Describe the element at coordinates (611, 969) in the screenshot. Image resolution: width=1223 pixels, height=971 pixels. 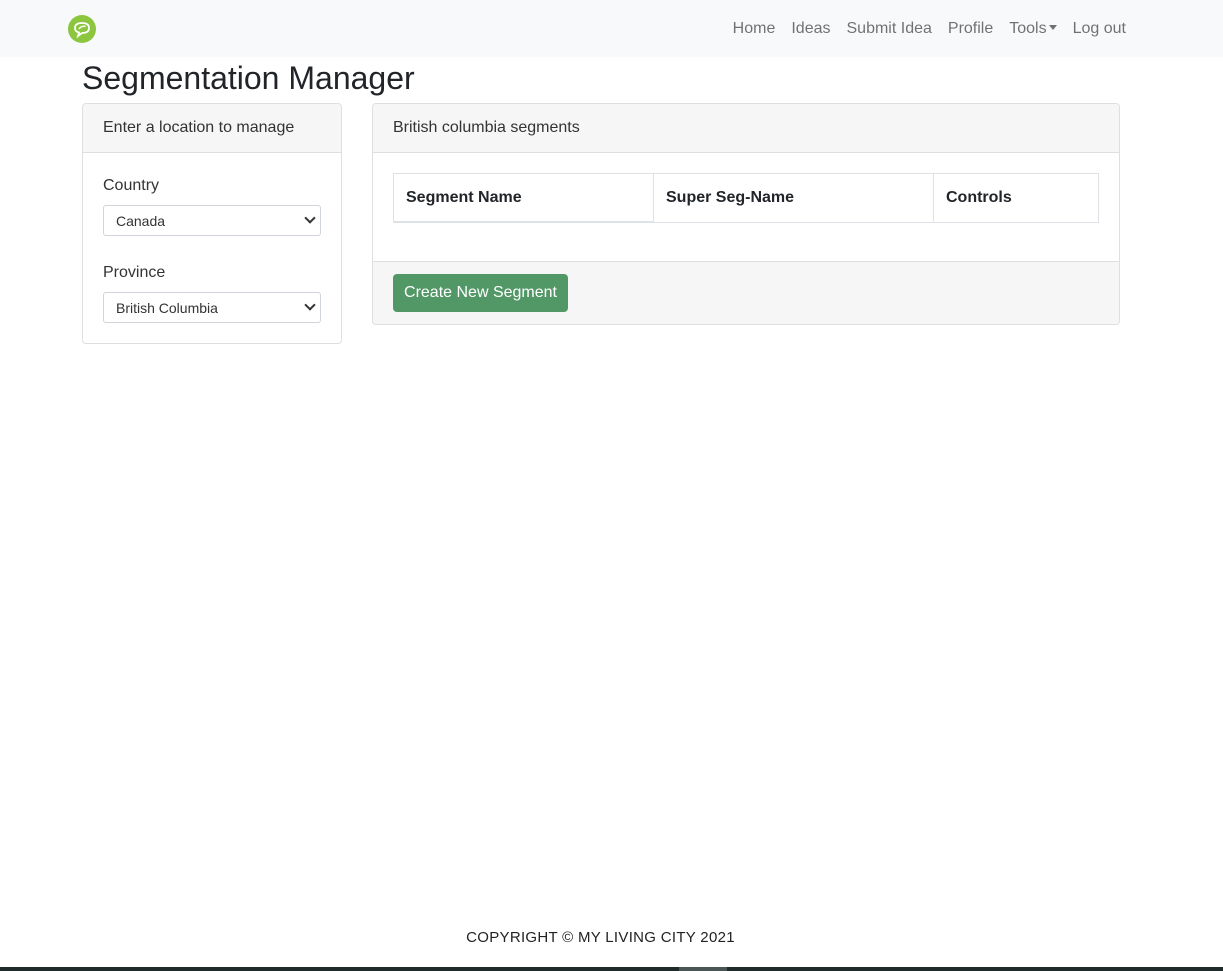
I see `bottom-bar` at that location.